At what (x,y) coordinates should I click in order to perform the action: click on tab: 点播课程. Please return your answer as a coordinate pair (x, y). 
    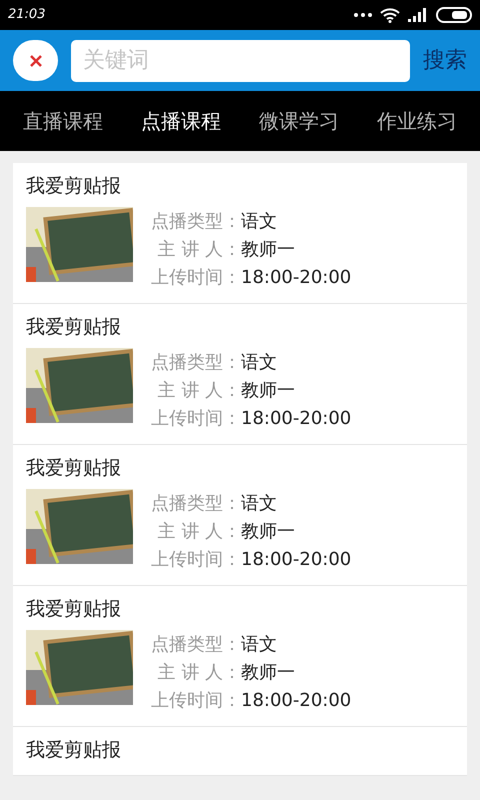
    Looking at the image, I should click on (181, 121).